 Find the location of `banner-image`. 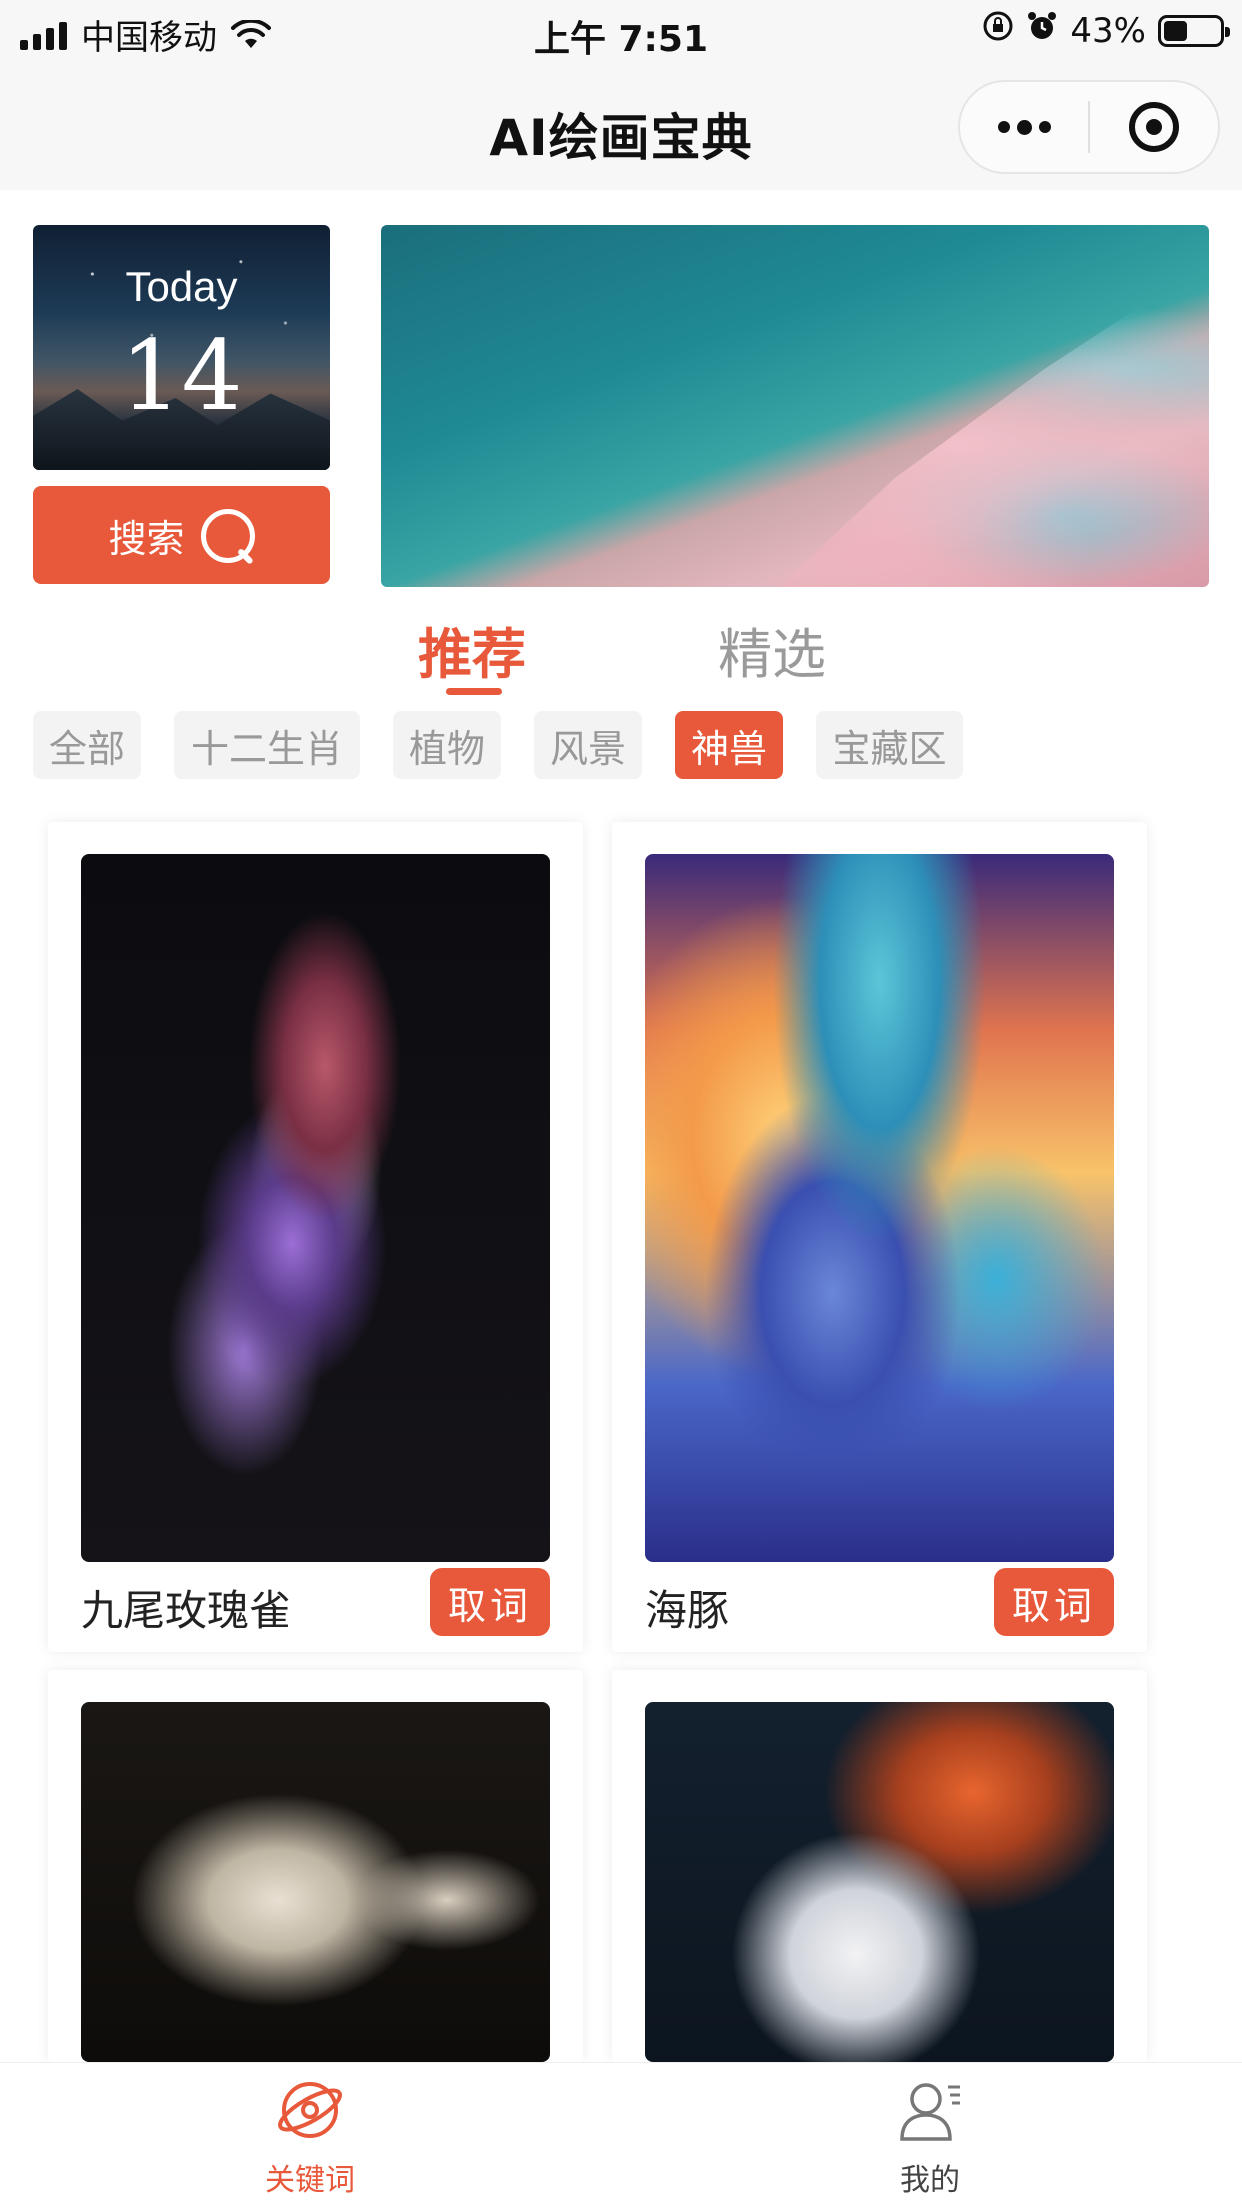

banner-image is located at coordinates (795, 406).